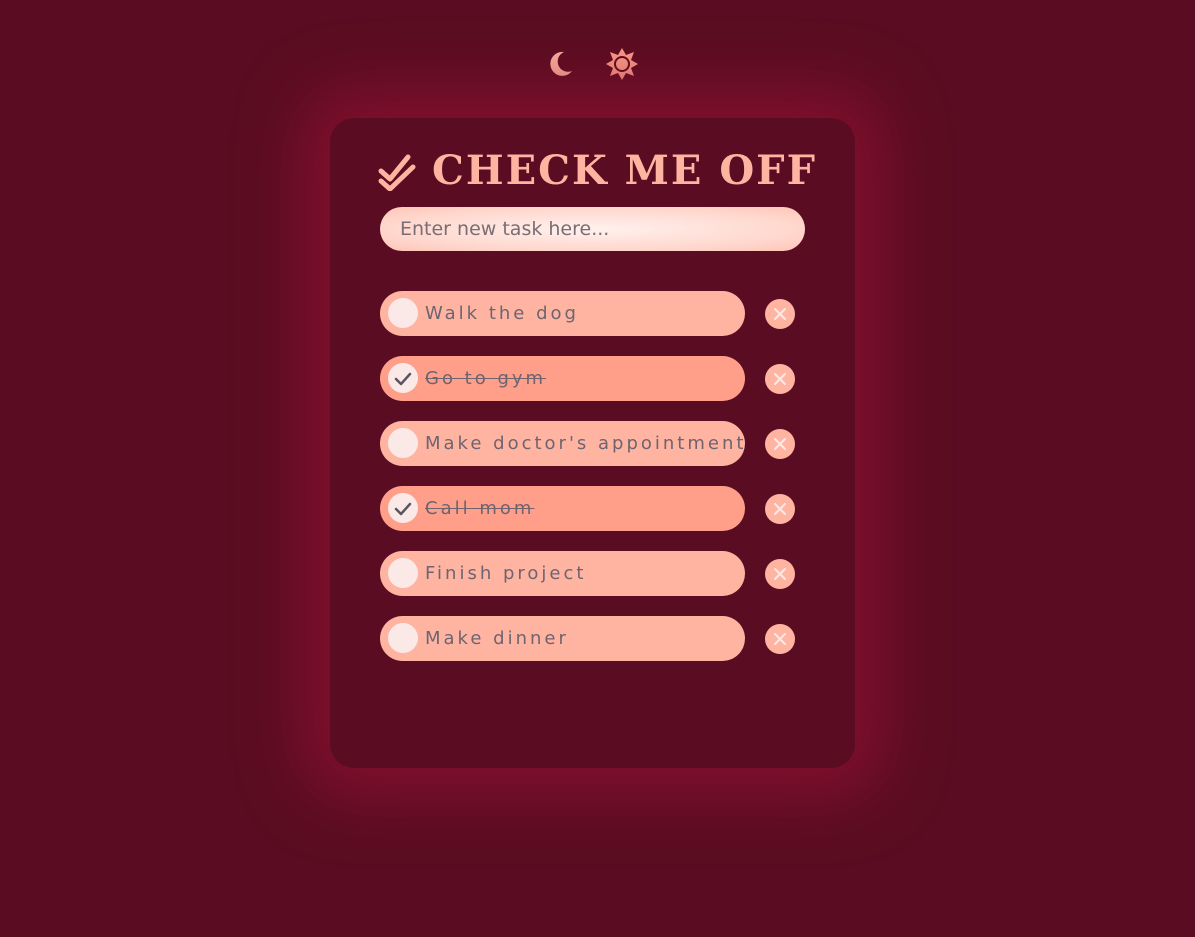 This screenshot has height=937, width=1195. Describe the element at coordinates (562, 378) in the screenshot. I see `task-toggle: Go to gym` at that location.